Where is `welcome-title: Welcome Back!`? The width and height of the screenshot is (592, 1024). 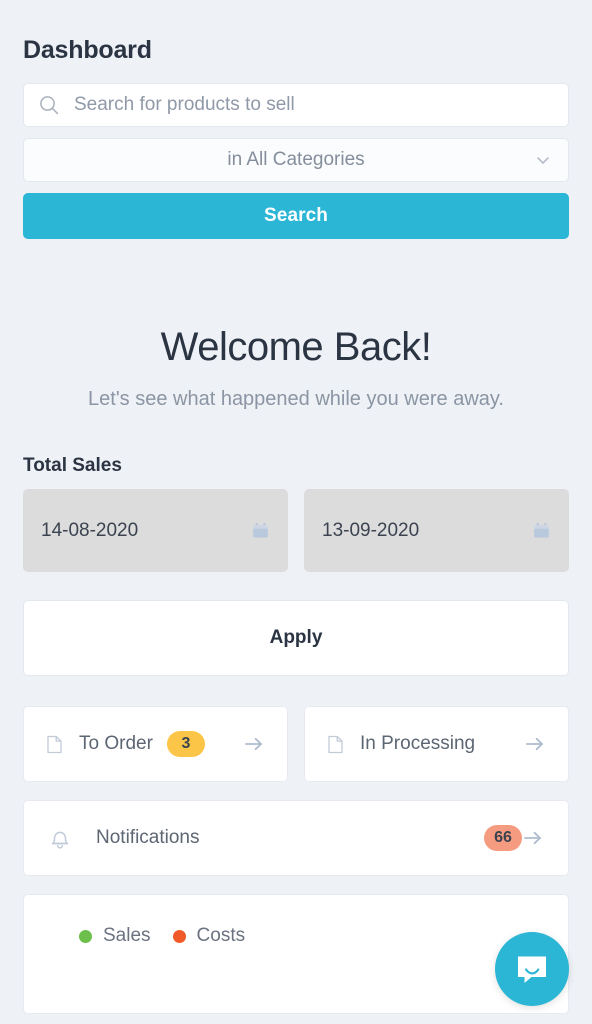 welcome-title: Welcome Back! is located at coordinates (296, 347).